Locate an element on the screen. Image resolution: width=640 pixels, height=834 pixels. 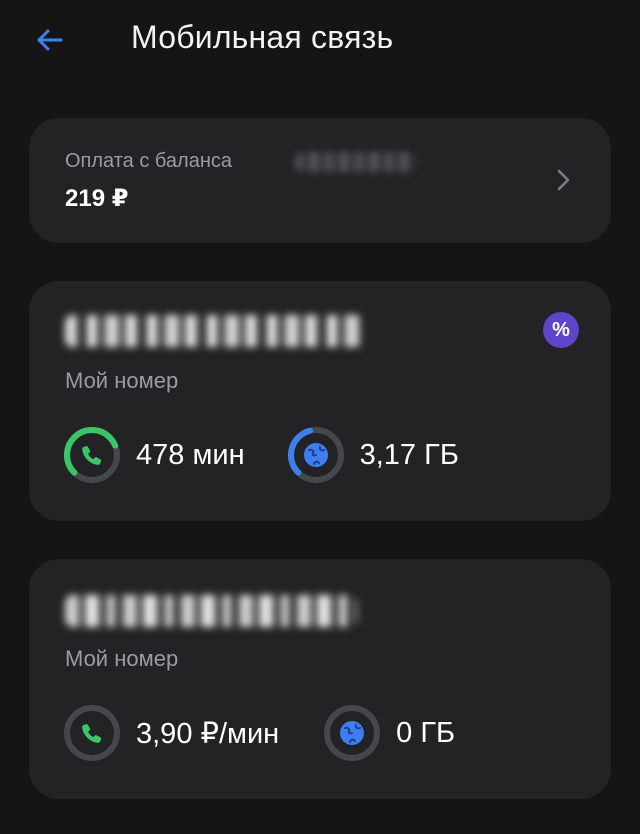
minutes-value: 478 мин is located at coordinates (190, 454).